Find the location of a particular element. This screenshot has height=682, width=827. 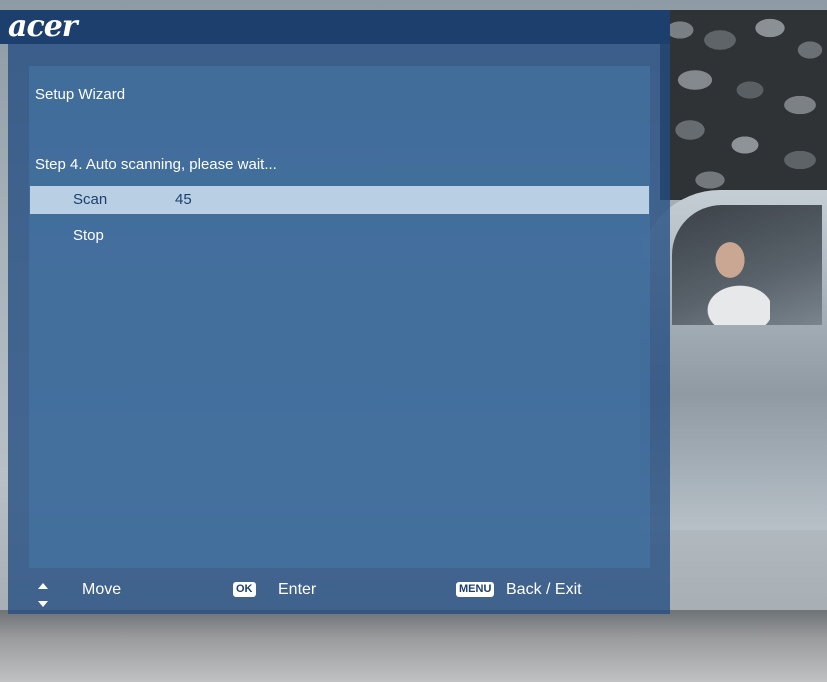

menu-item-scan: Scan 45 is located at coordinates (339, 200).